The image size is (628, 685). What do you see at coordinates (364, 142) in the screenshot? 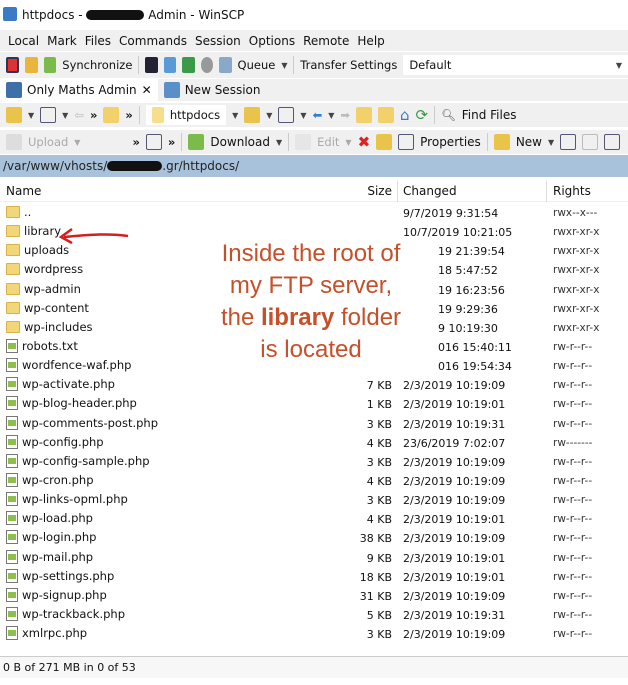
I see `delete-icon: ✖` at bounding box center [364, 142].